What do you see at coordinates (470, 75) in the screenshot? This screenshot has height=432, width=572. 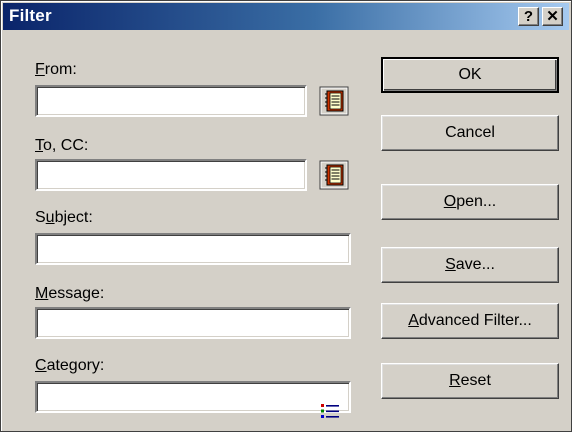 I see `ok-button: OK` at bounding box center [470, 75].